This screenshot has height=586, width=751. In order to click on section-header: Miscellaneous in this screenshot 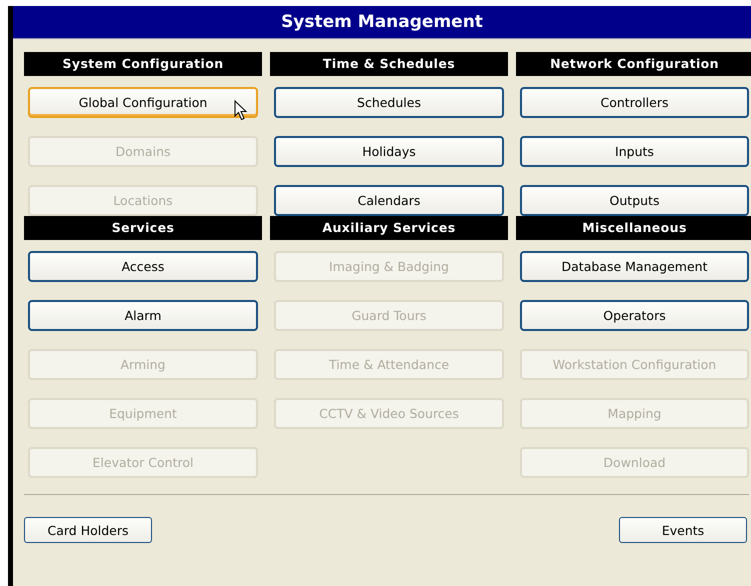, I will do `click(633, 228)`.